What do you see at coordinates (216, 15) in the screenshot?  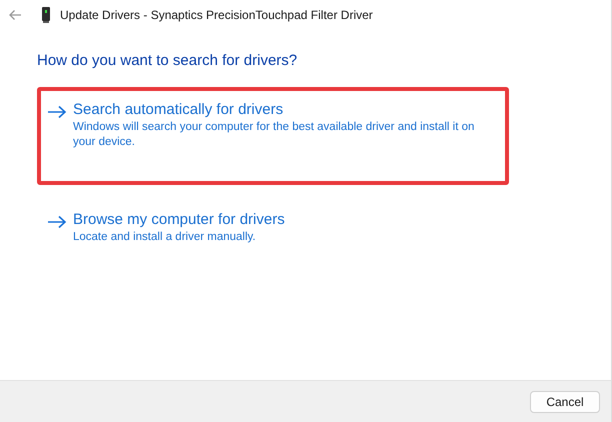 I see `window-title: Update Drivers - Synaptics PrecisionTouchpad Filter Driver` at bounding box center [216, 15].